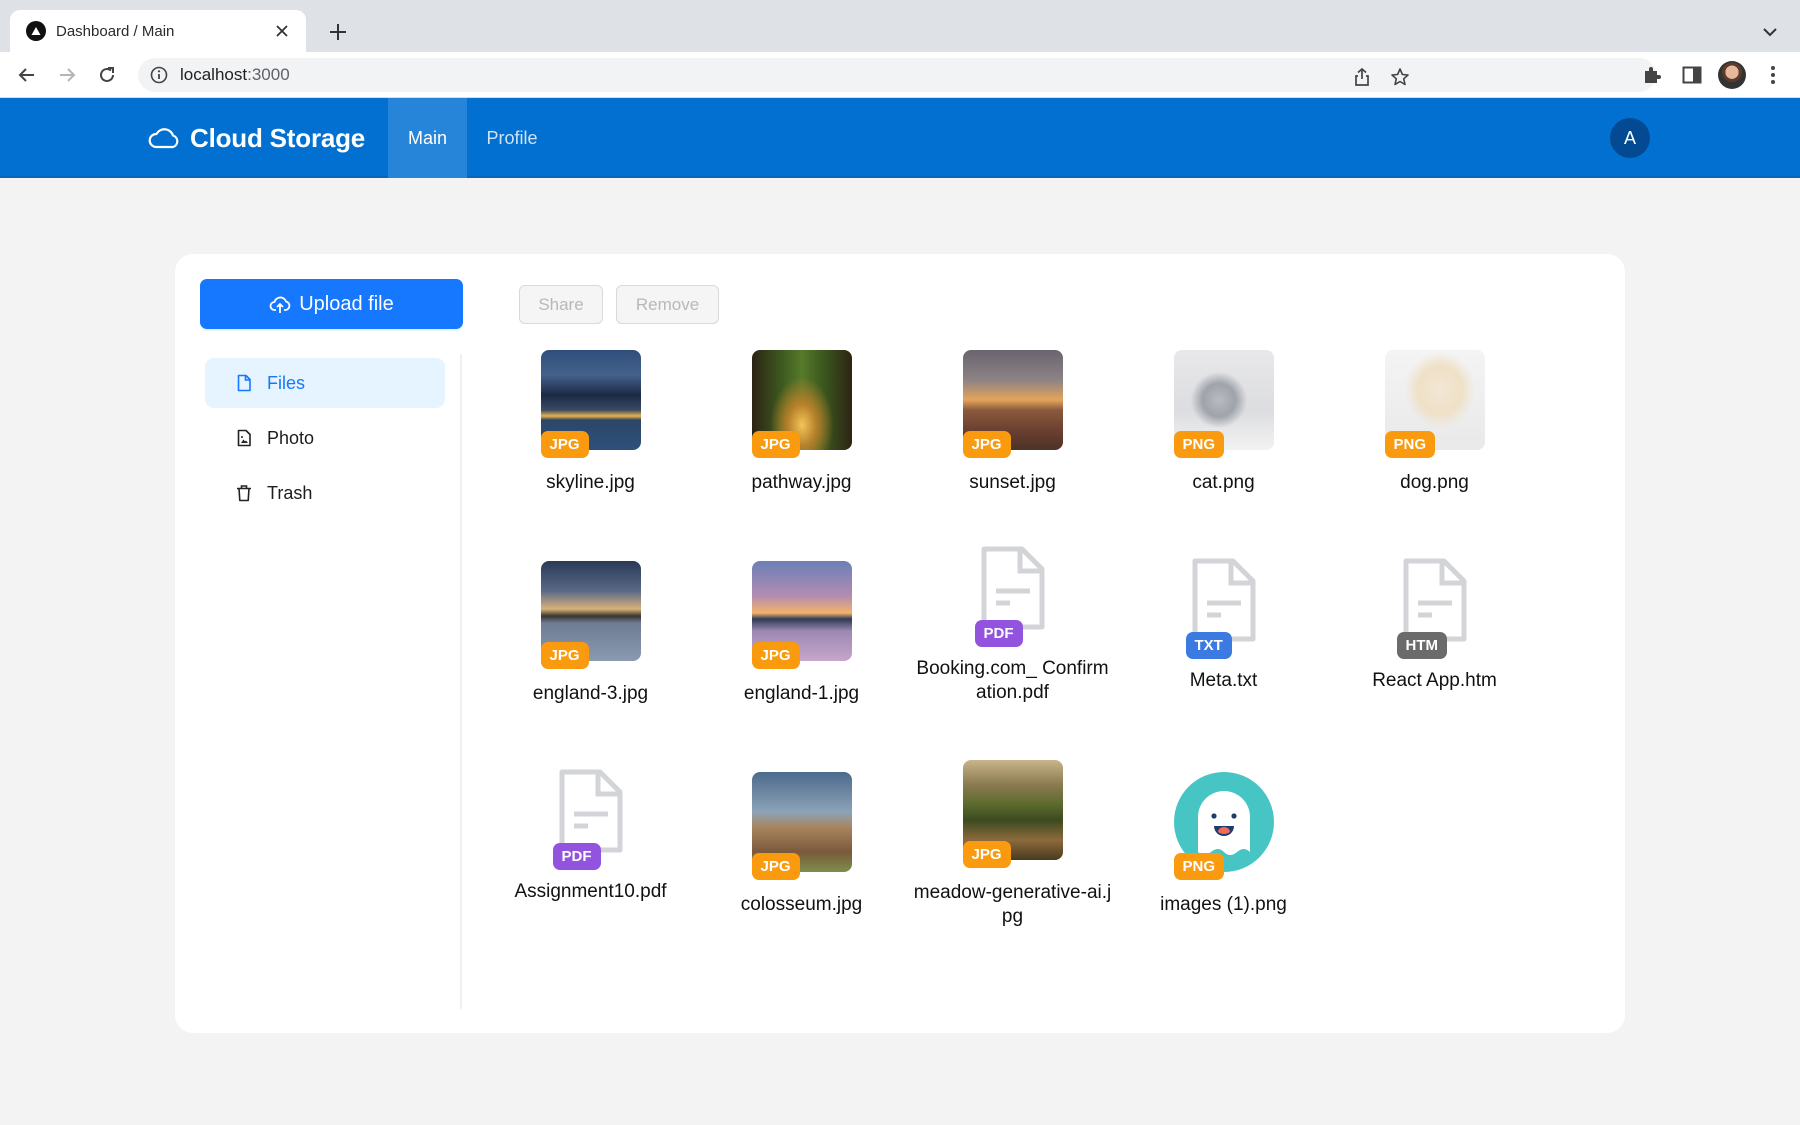 The height and width of the screenshot is (1125, 1800). I want to click on browser-menu-icon, so click(1773, 75).